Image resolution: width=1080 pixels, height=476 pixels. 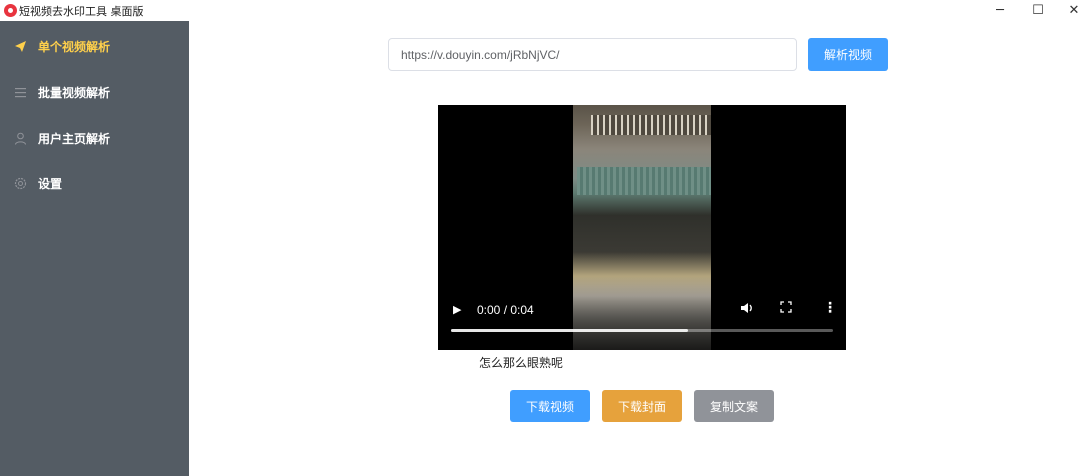 I want to click on gear-icon, so click(x=20, y=183).